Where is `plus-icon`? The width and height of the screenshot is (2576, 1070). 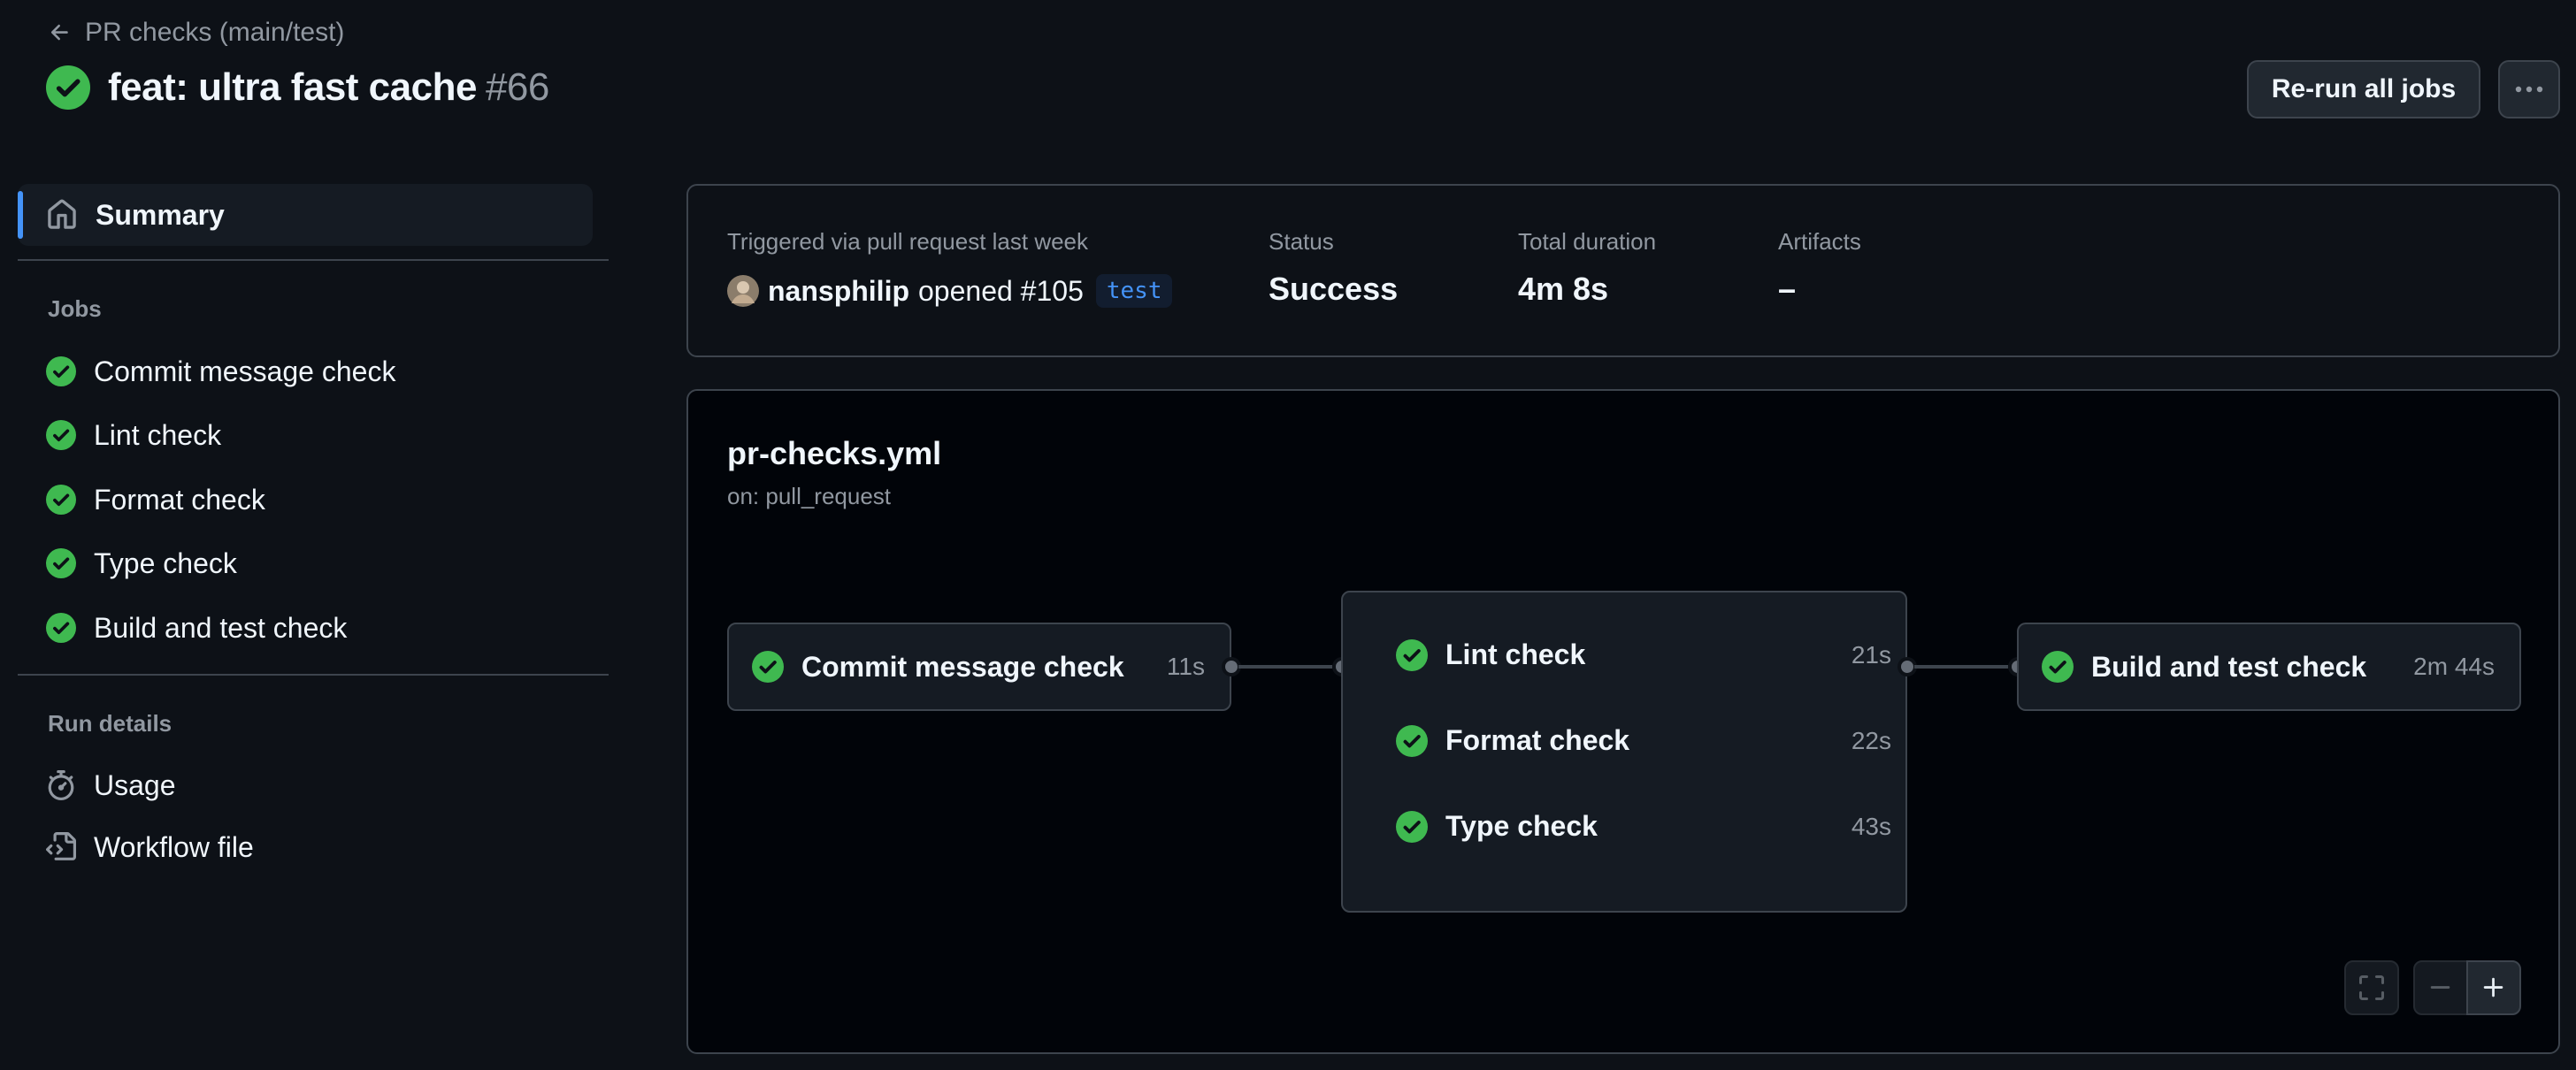
plus-icon is located at coordinates (2493, 988).